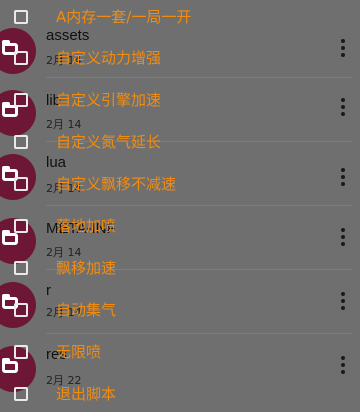 This screenshot has width=360, height=412. What do you see at coordinates (124, 17) in the screenshot?
I see `menu-item-label: A内存一套/一局一开` at bounding box center [124, 17].